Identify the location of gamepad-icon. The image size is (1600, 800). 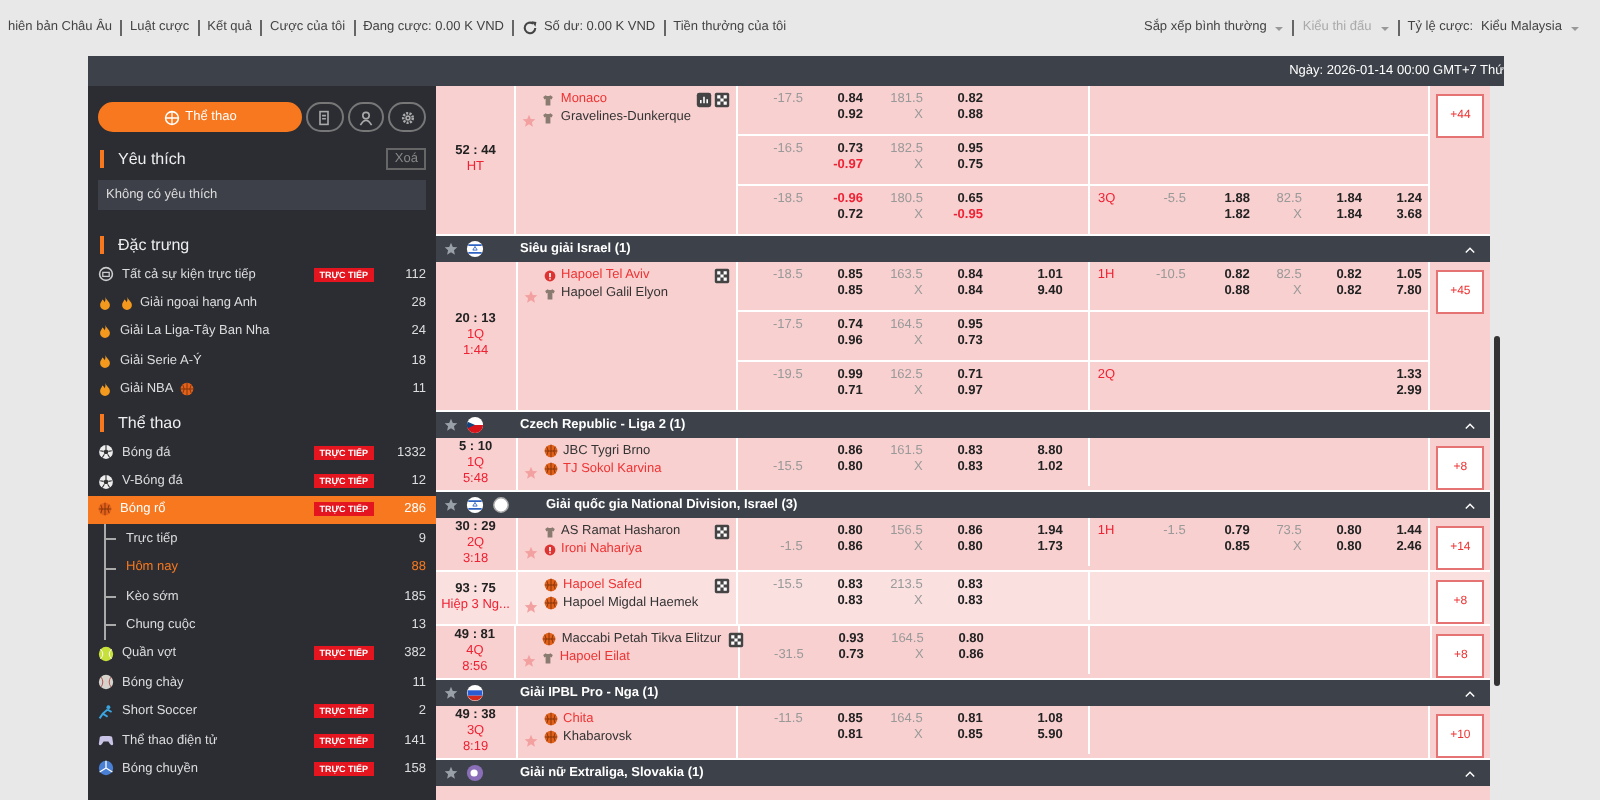
(106, 740).